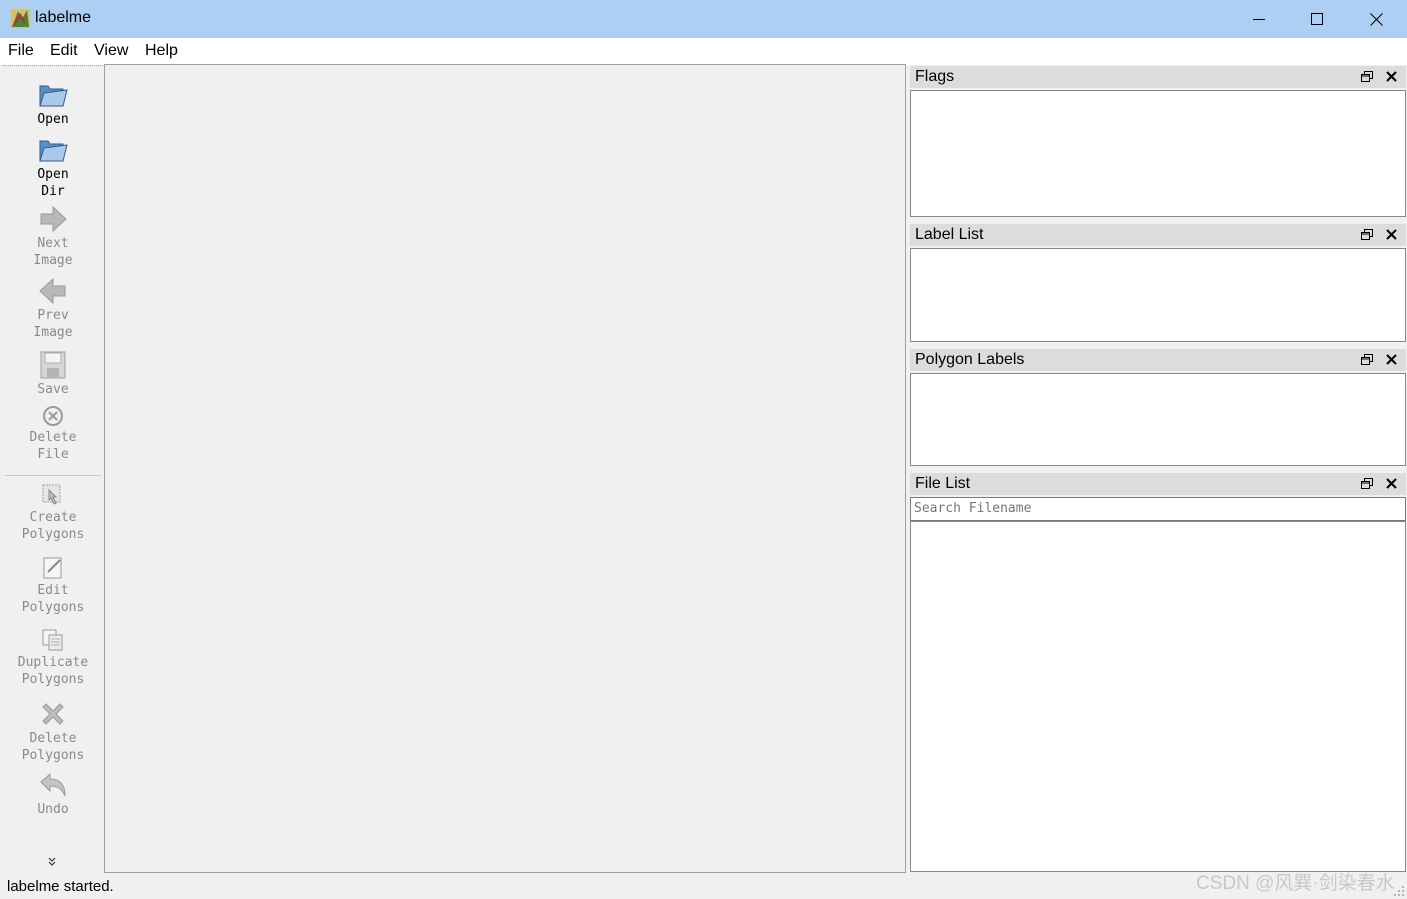 Image resolution: width=1407 pixels, height=899 pixels. I want to click on create-polygon-icon, so click(51, 494).